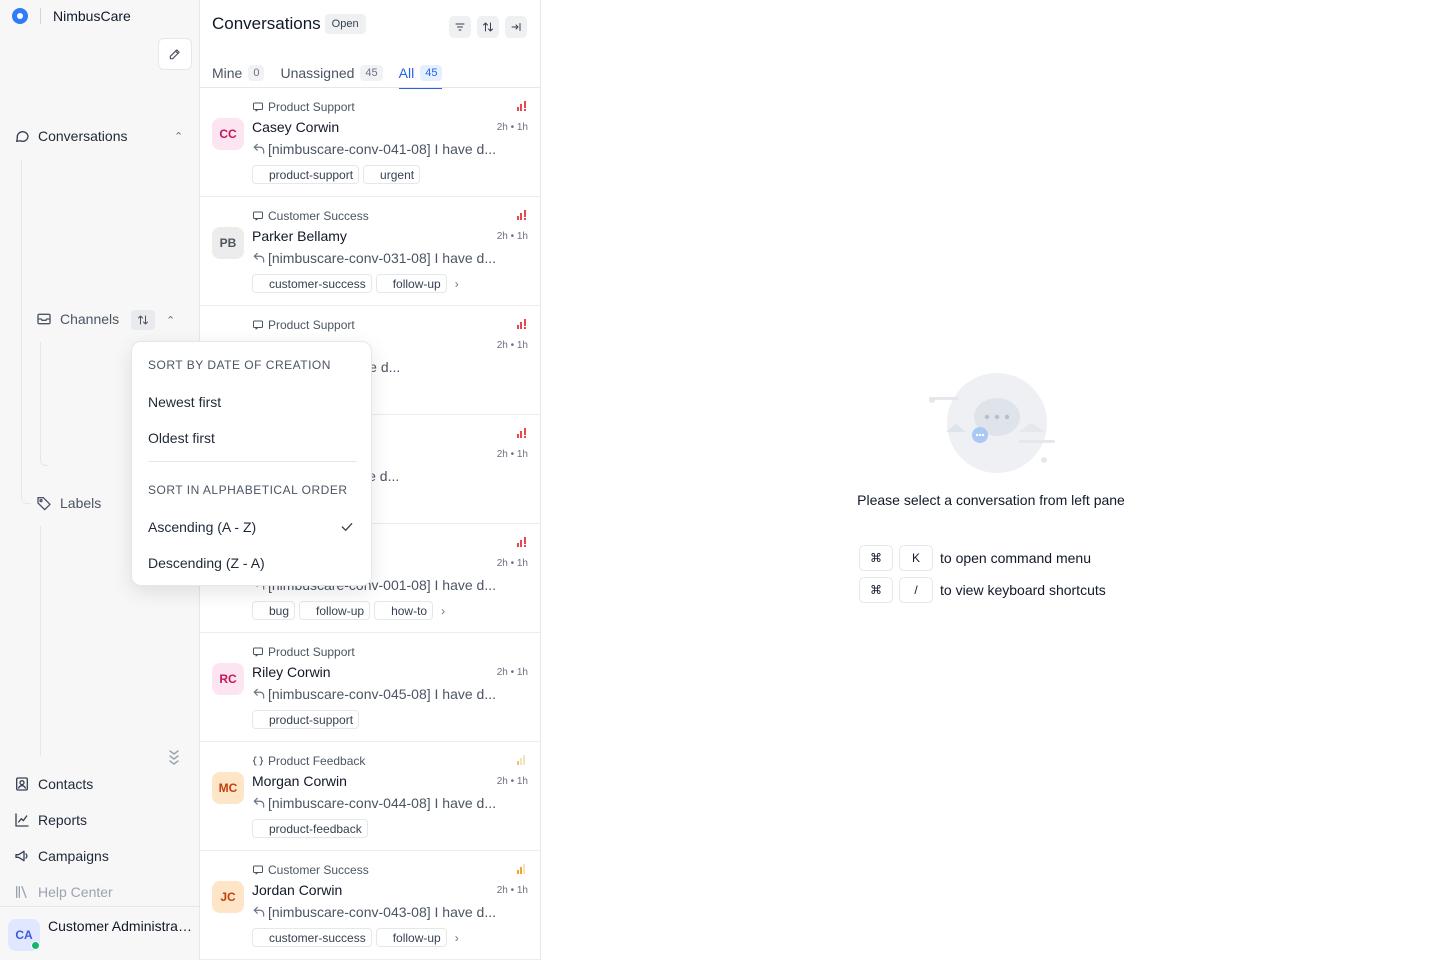  Describe the element at coordinates (312, 283) in the screenshot. I see `label-chip: customer-success` at that location.